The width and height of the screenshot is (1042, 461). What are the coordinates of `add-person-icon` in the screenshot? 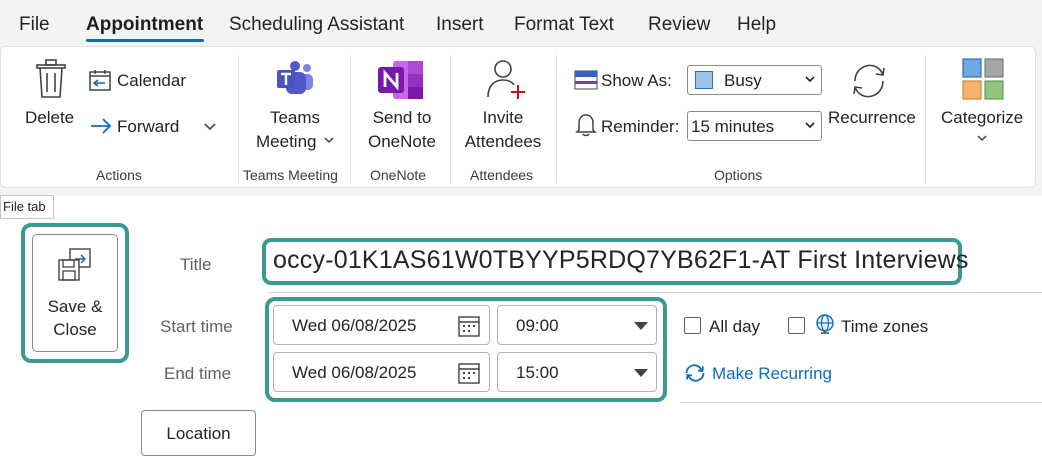 It's located at (506, 79).